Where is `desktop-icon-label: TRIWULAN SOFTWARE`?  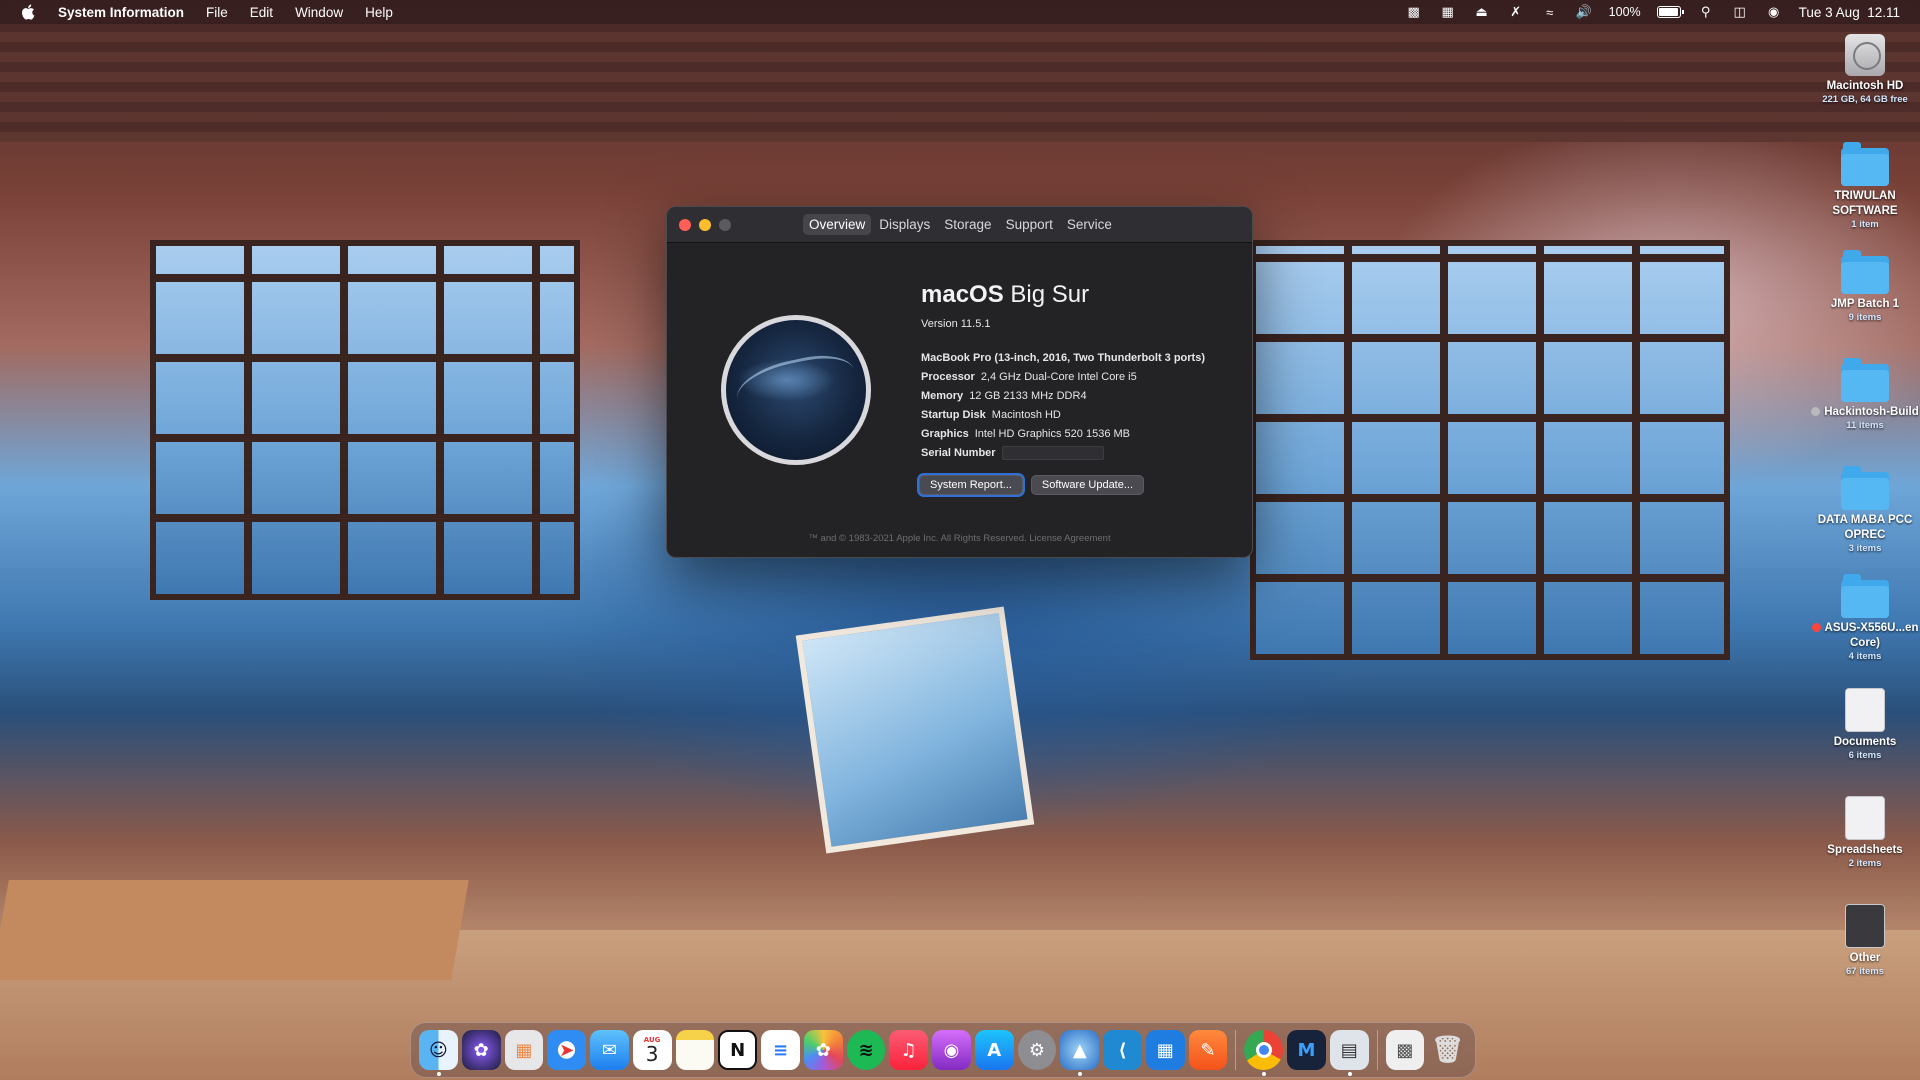
desktop-icon-label: TRIWULAN SOFTWARE is located at coordinates (1865, 203).